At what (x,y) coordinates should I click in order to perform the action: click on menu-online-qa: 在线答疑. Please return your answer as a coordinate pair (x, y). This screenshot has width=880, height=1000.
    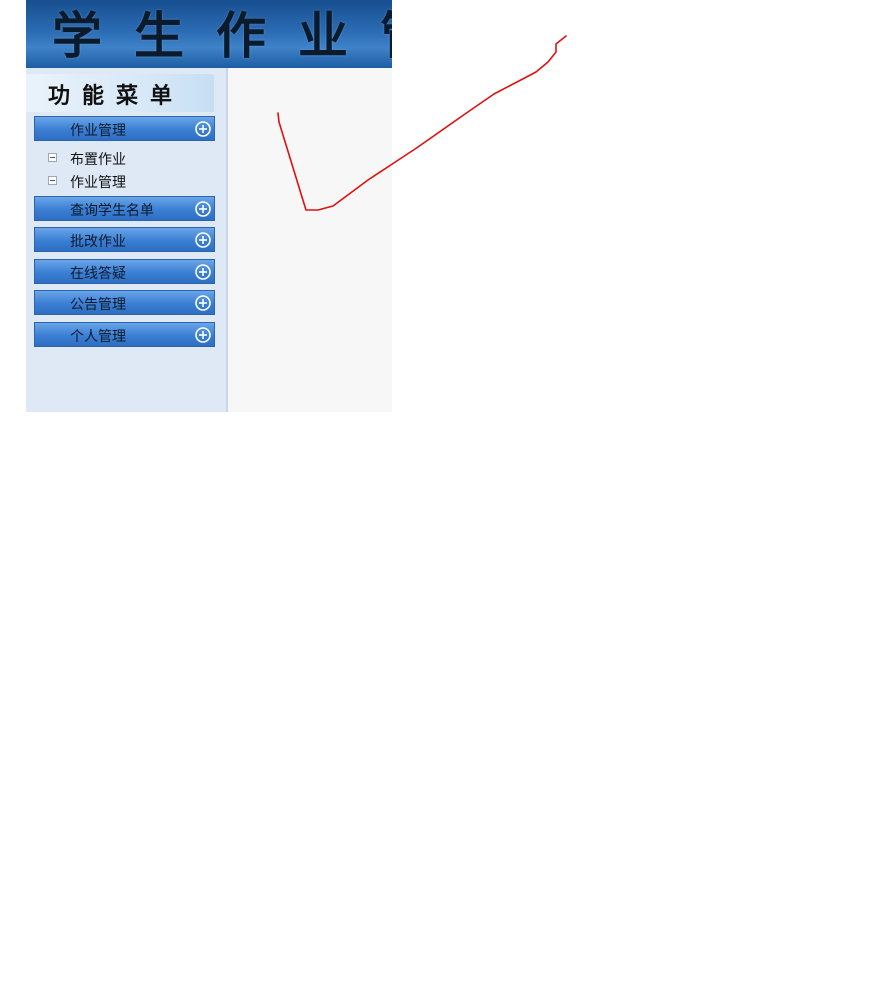
    Looking at the image, I should click on (124, 271).